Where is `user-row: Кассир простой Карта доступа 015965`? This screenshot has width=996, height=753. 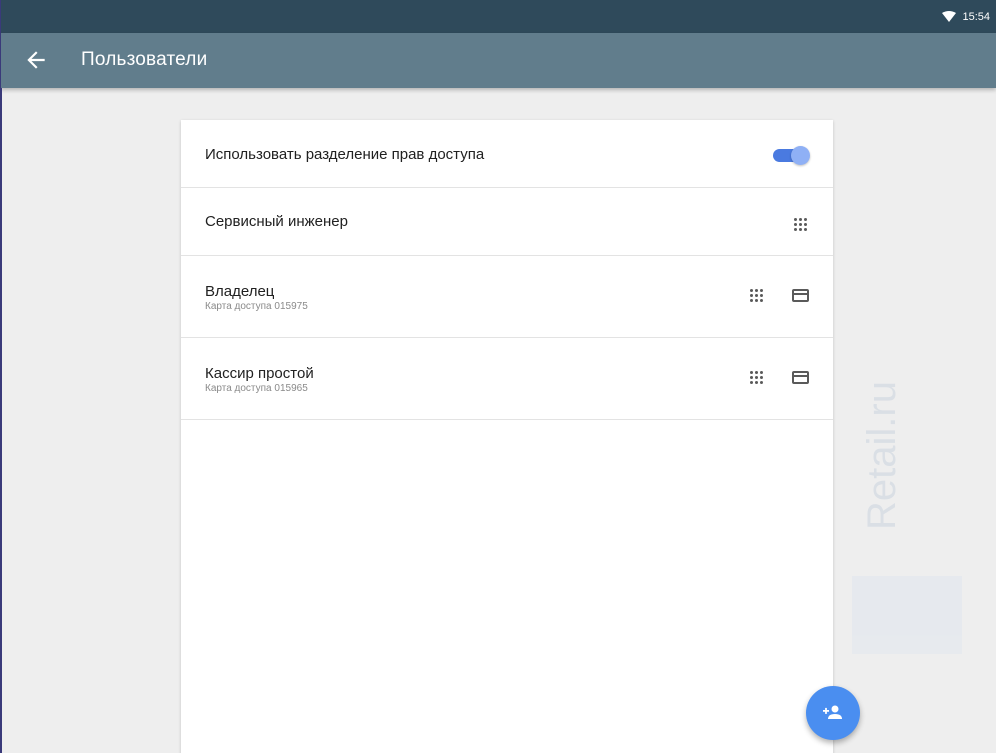
user-row: Кассир простой Карта доступа 015965 is located at coordinates (507, 379).